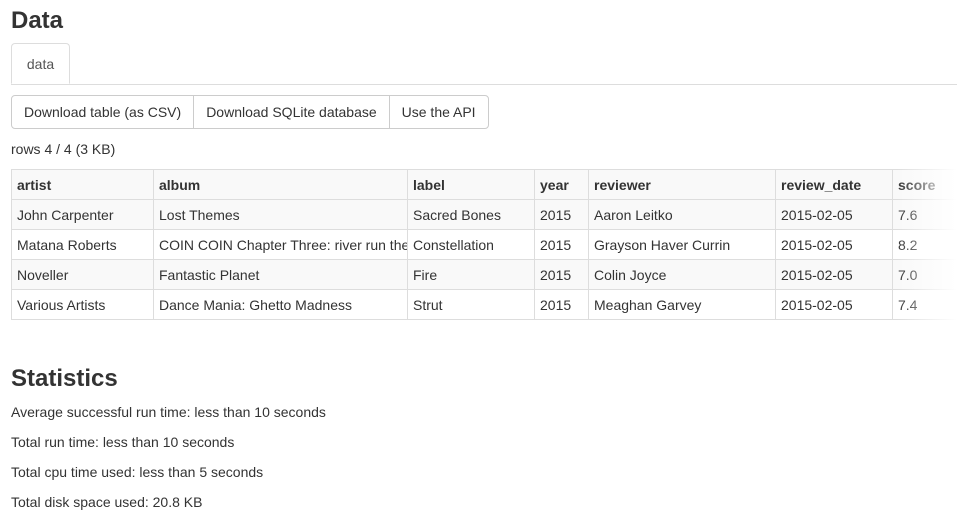  What do you see at coordinates (924, 184) in the screenshot?
I see `column-header-score: score` at bounding box center [924, 184].